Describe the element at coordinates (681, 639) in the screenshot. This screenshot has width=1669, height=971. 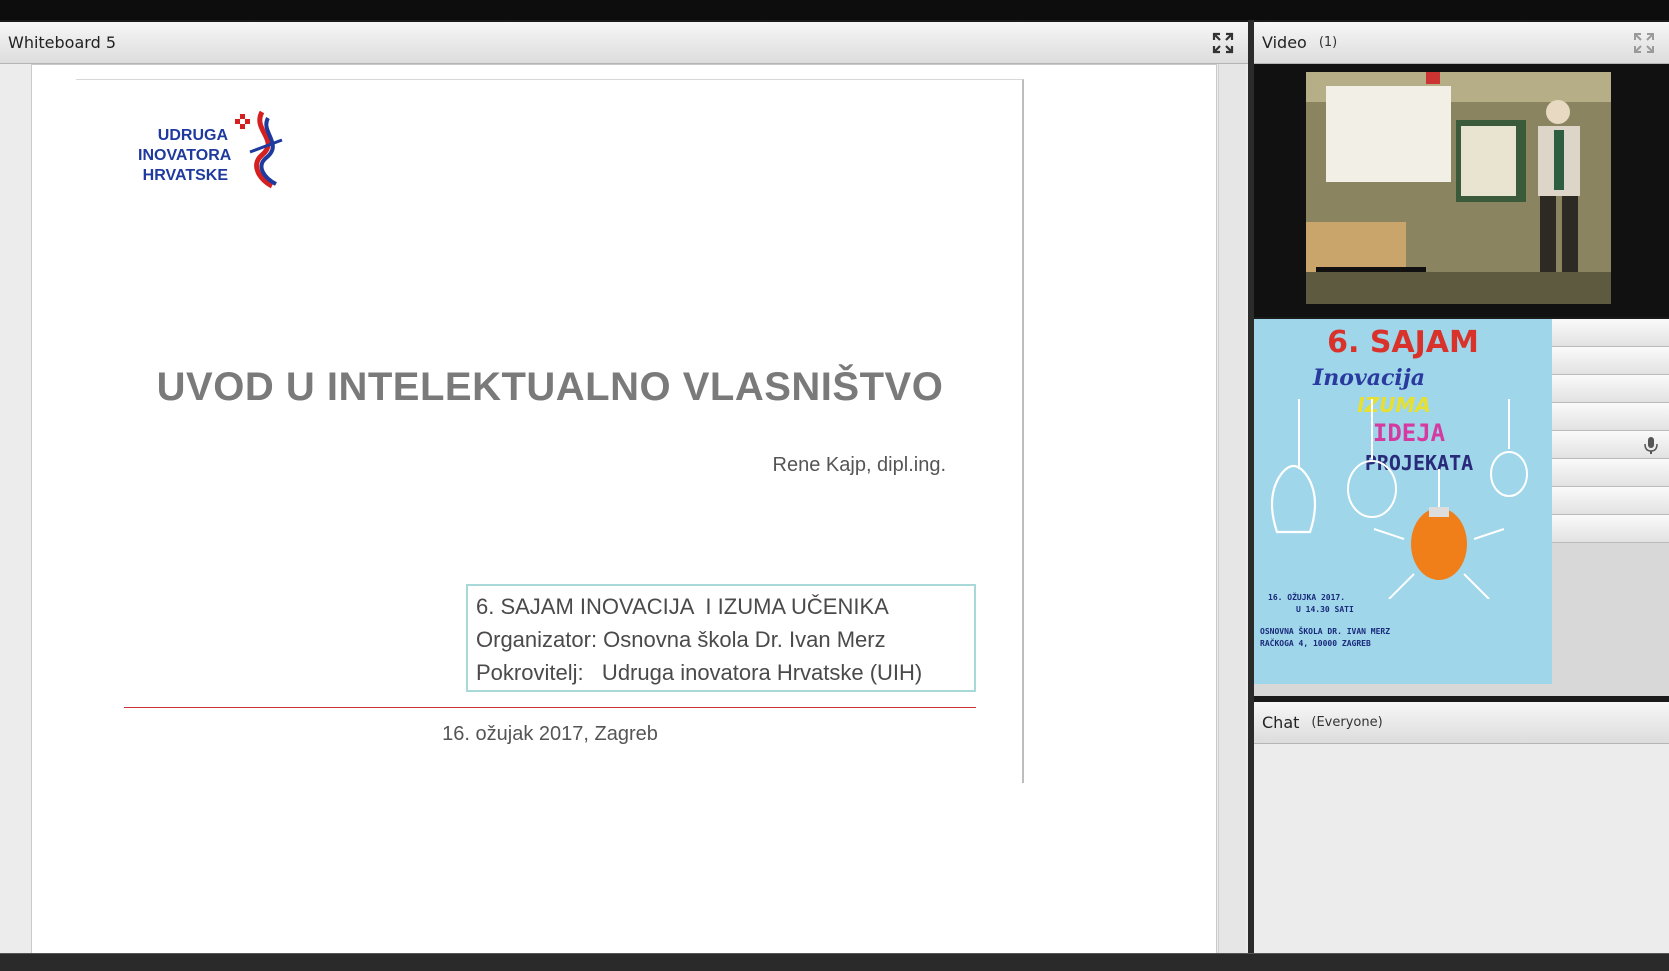
I see `info-line-organizer: Organizator: Osnovna škola Dr. Ivan Merz` at that location.